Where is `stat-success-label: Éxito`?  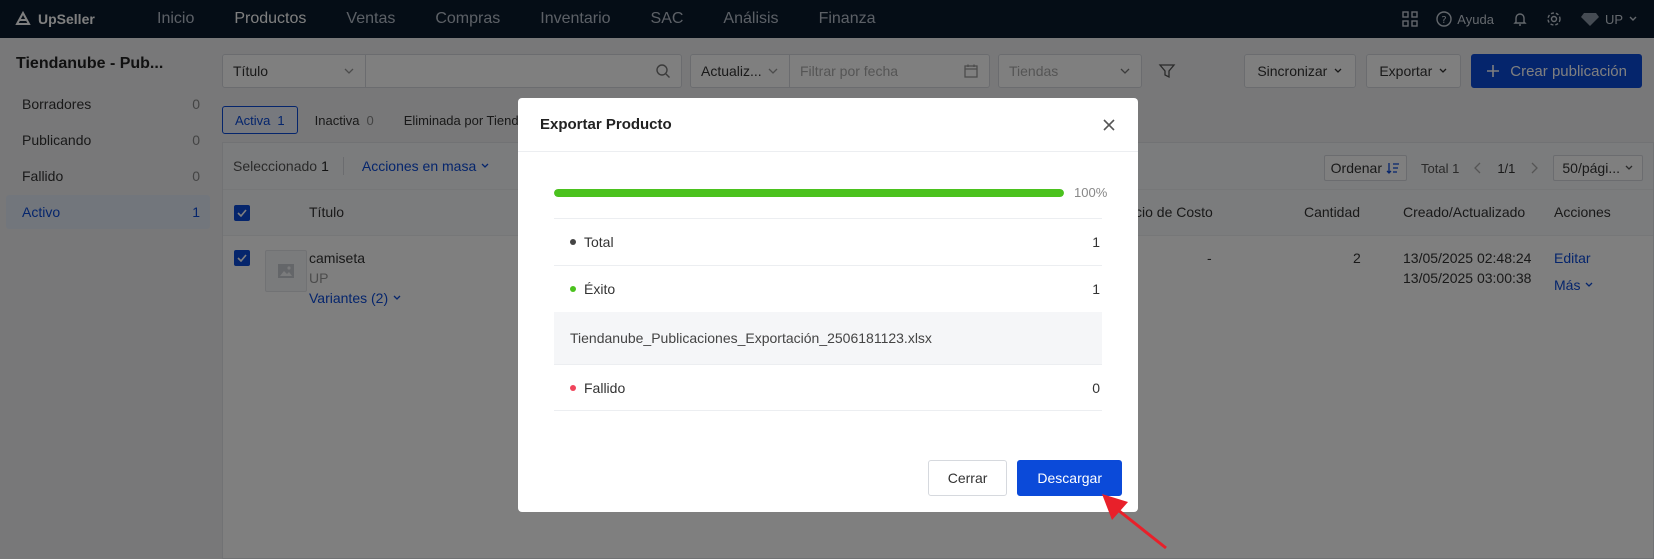 stat-success-label: Éxito is located at coordinates (600, 289).